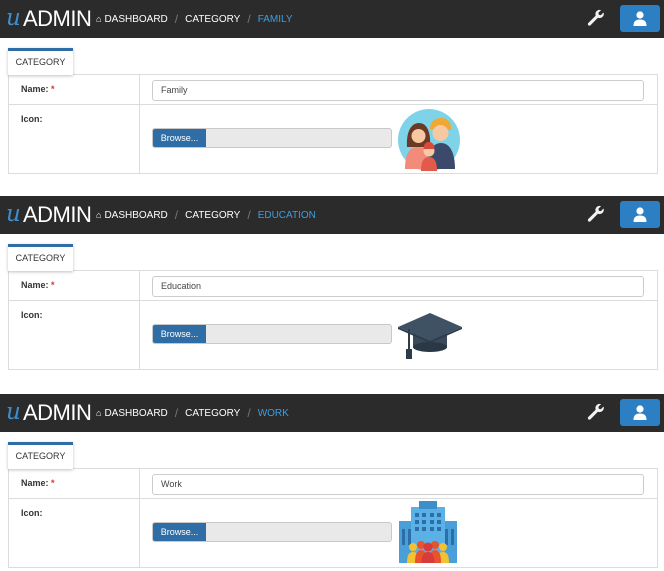 This screenshot has width=664, height=571. I want to click on breadcrumb-current: EDUCATION, so click(286, 215).